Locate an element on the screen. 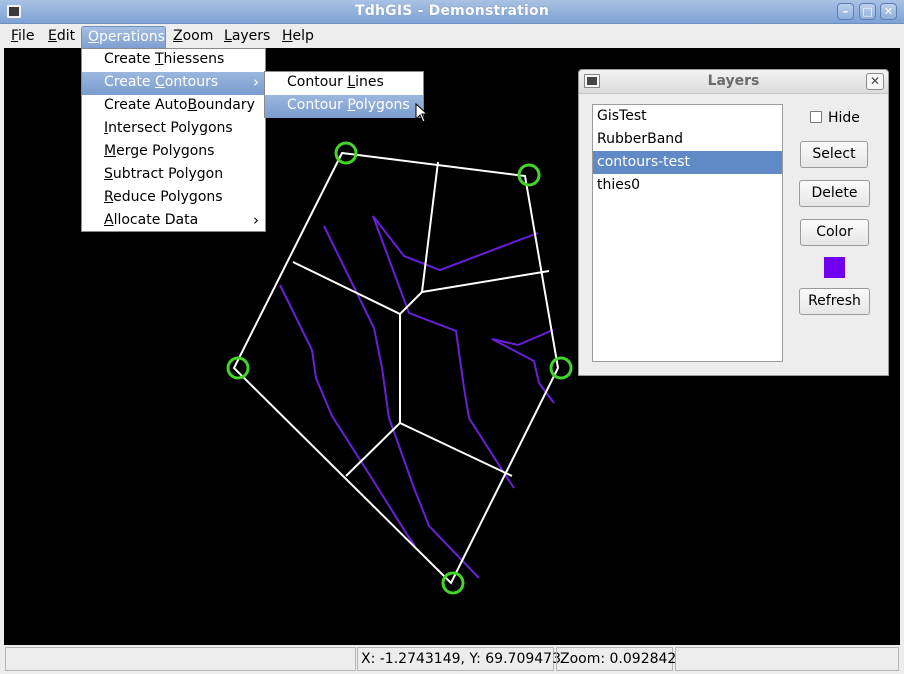  refresh-button: Refresh is located at coordinates (834, 301).